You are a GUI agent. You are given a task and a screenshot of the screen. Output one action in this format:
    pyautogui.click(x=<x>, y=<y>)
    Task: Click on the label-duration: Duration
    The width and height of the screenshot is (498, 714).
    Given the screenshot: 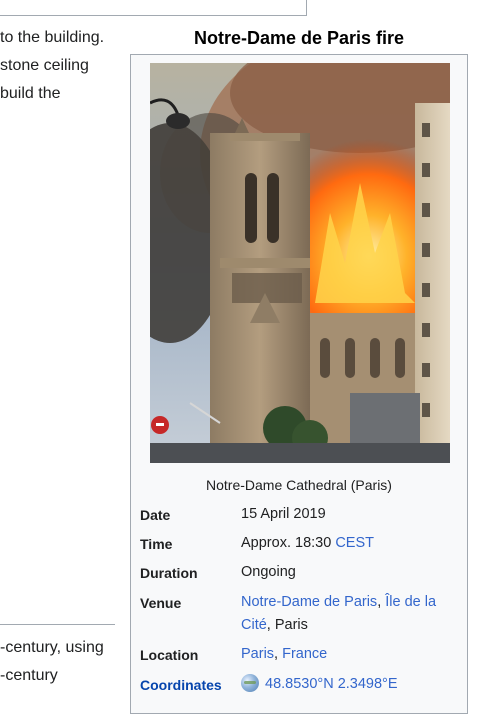 What is the action you would take?
    pyautogui.click(x=169, y=573)
    